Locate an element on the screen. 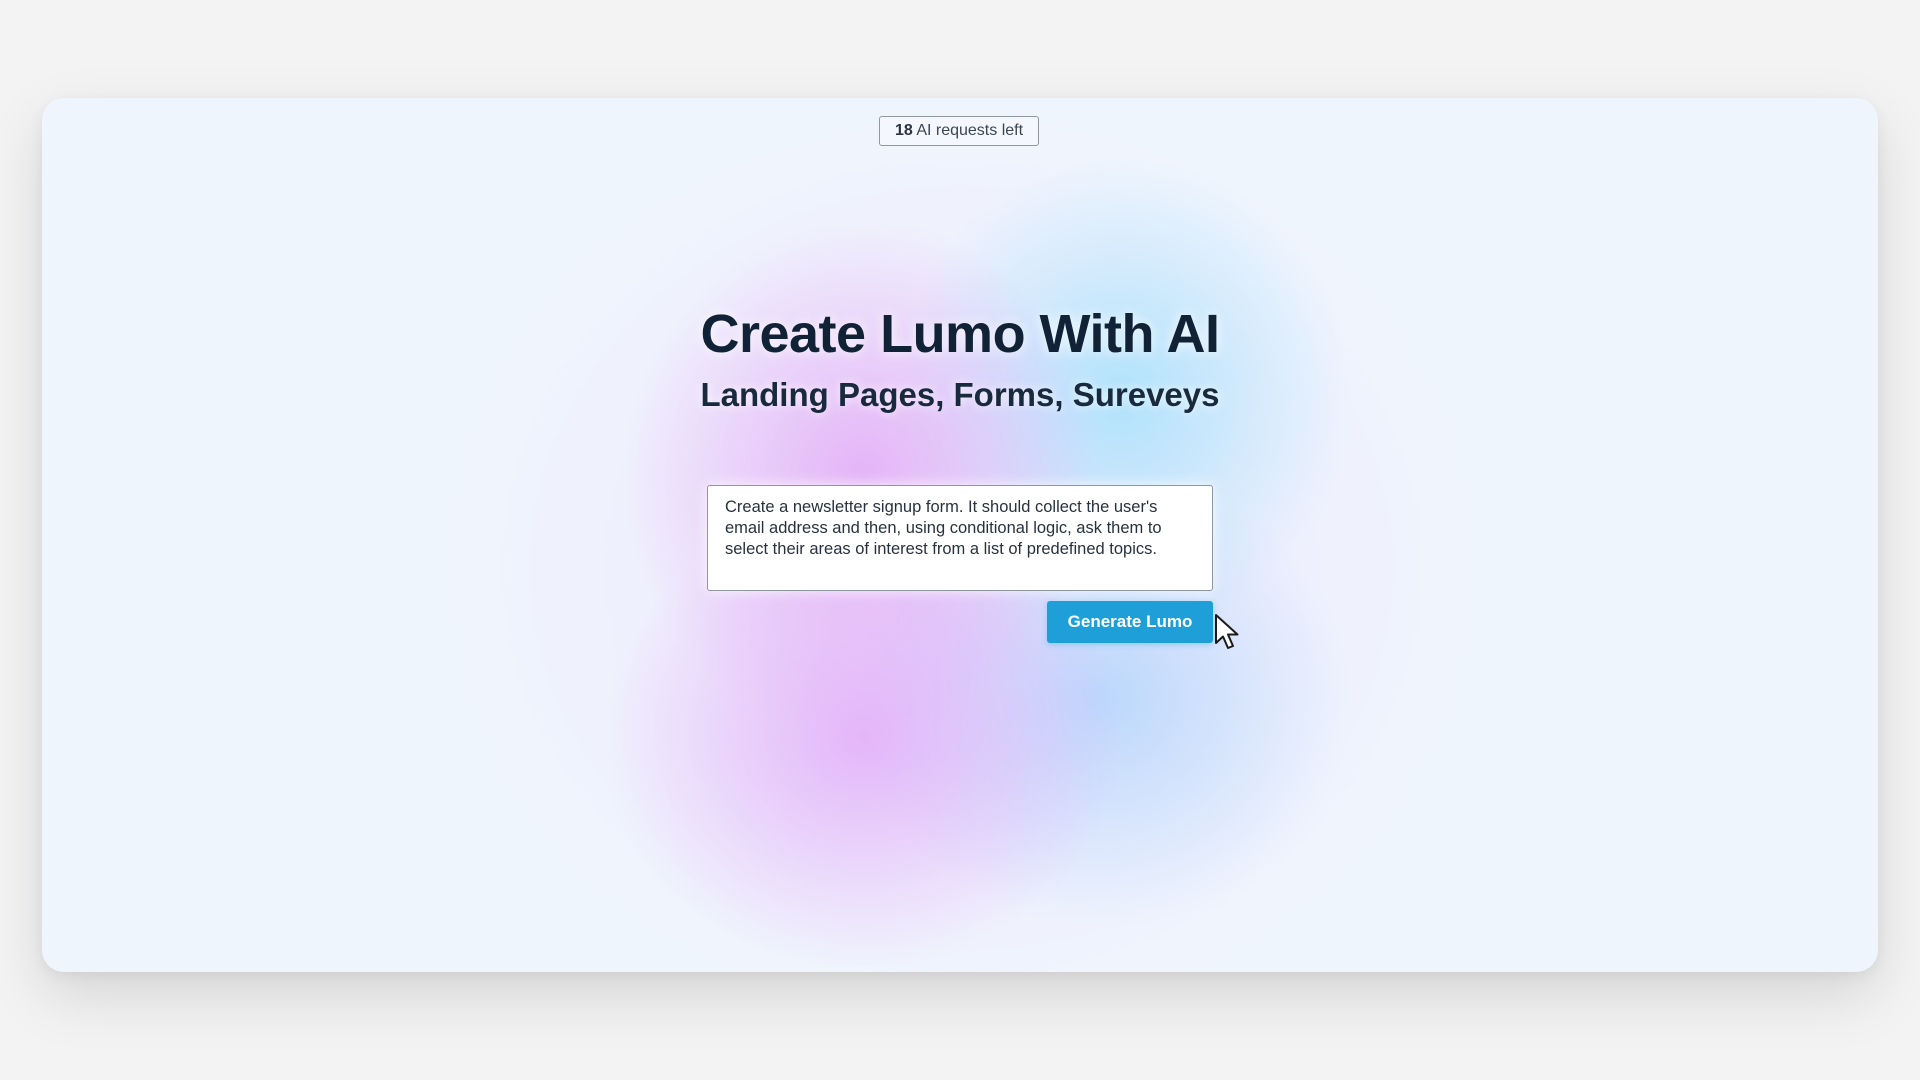  ai-requests-label: AI requests left is located at coordinates (968, 130).